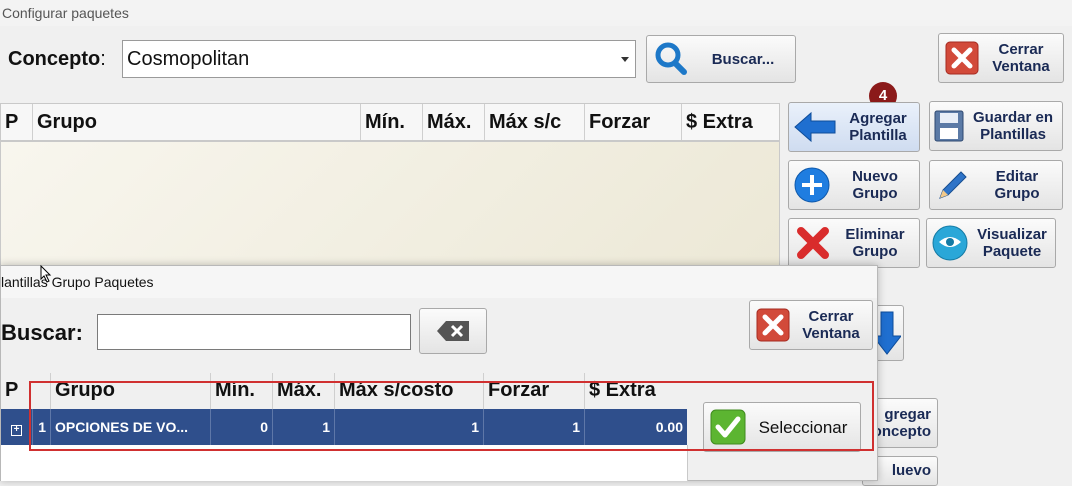 This screenshot has height=486, width=1072. What do you see at coordinates (409, 427) in the screenshot?
I see `row-max-sc: 1` at bounding box center [409, 427].